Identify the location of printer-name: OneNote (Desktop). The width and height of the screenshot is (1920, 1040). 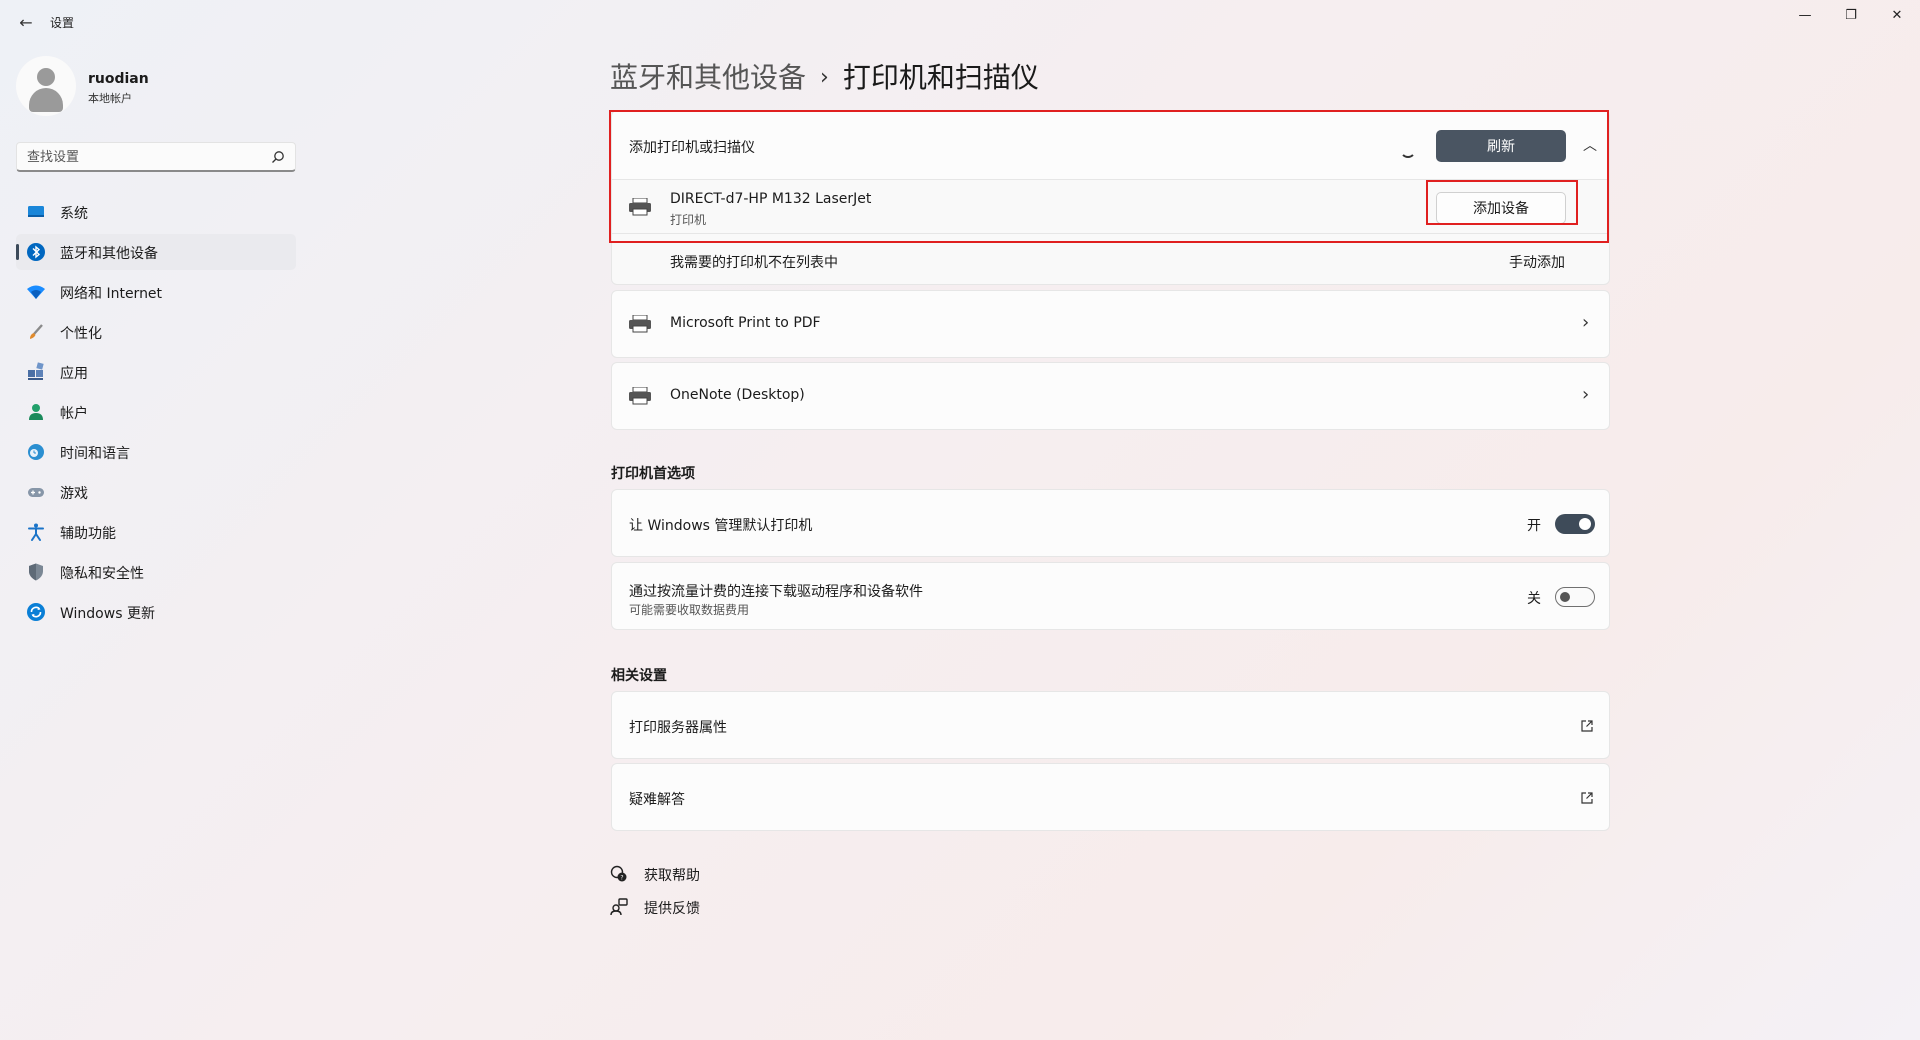
(737, 395).